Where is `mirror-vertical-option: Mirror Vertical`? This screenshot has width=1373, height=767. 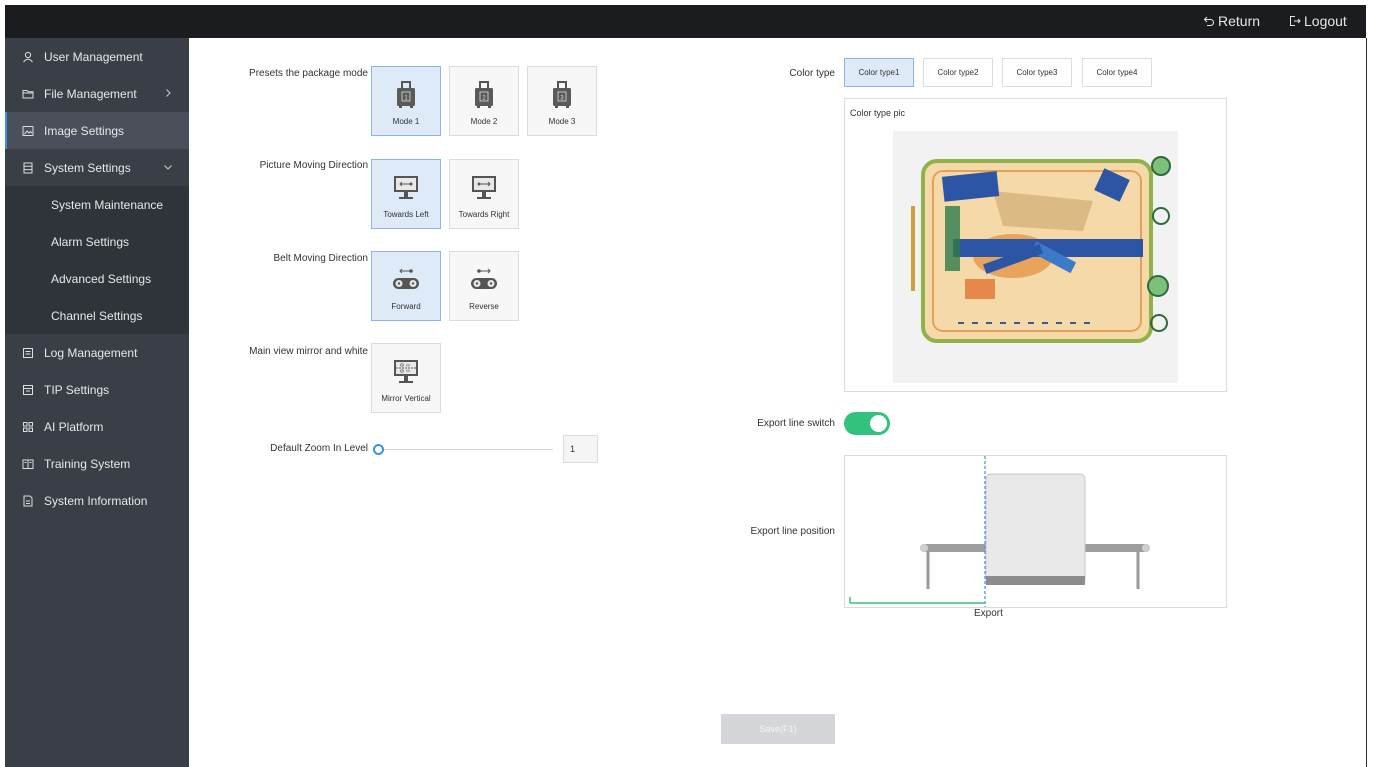 mirror-vertical-option: Mirror Vertical is located at coordinates (406, 378).